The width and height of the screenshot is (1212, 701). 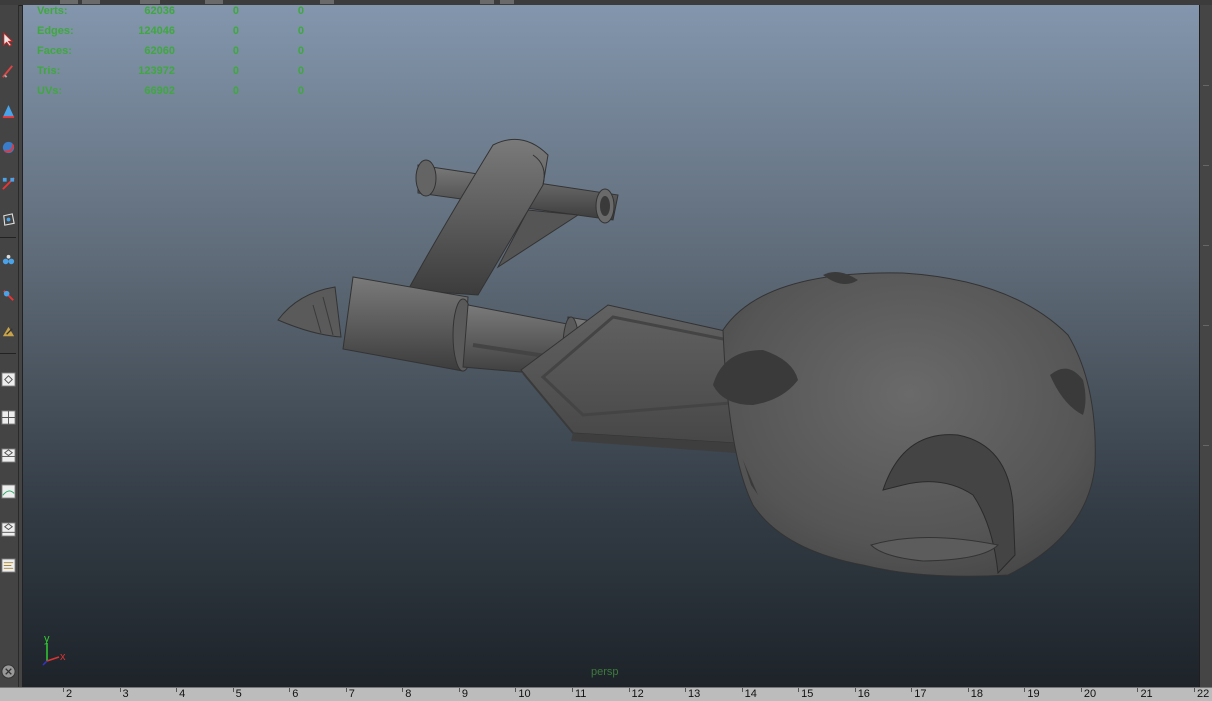 I want to click on lasso-tool-icon, so click(x=8, y=71).